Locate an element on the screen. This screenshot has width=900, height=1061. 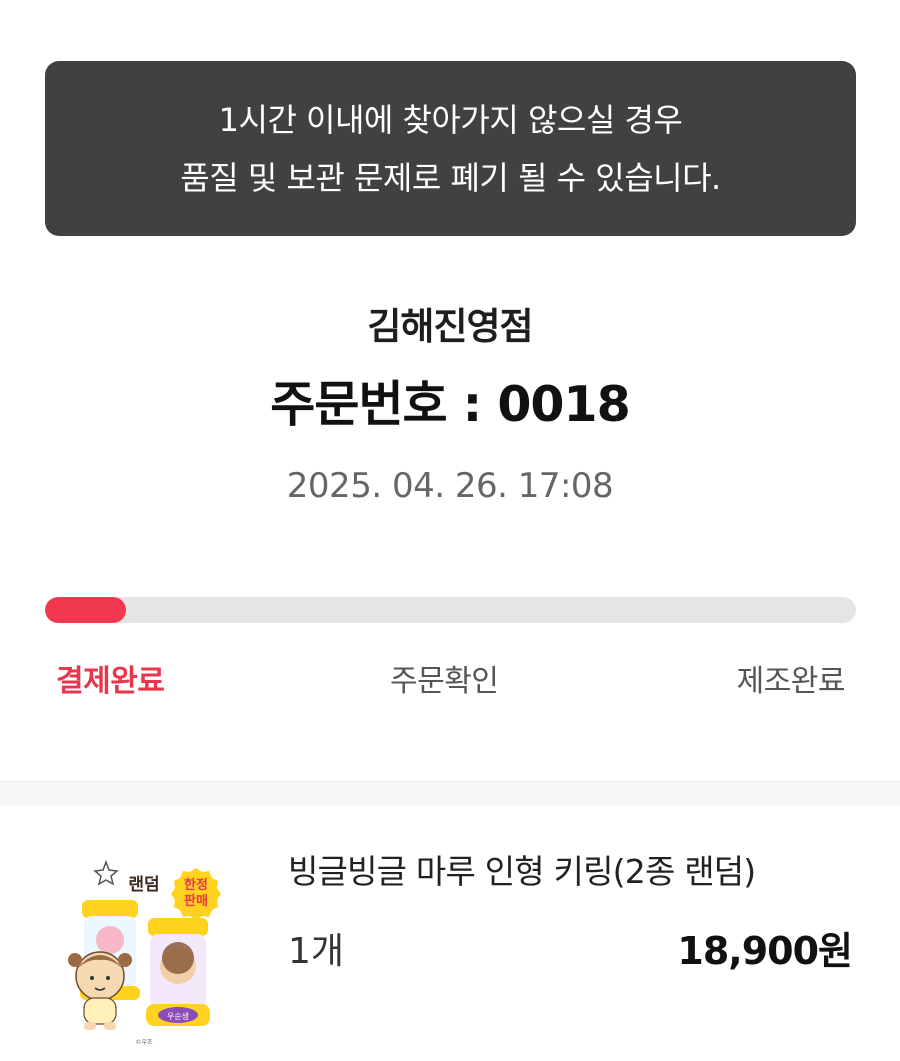
step-production-complete: 제조완료 is located at coordinates (791, 681).